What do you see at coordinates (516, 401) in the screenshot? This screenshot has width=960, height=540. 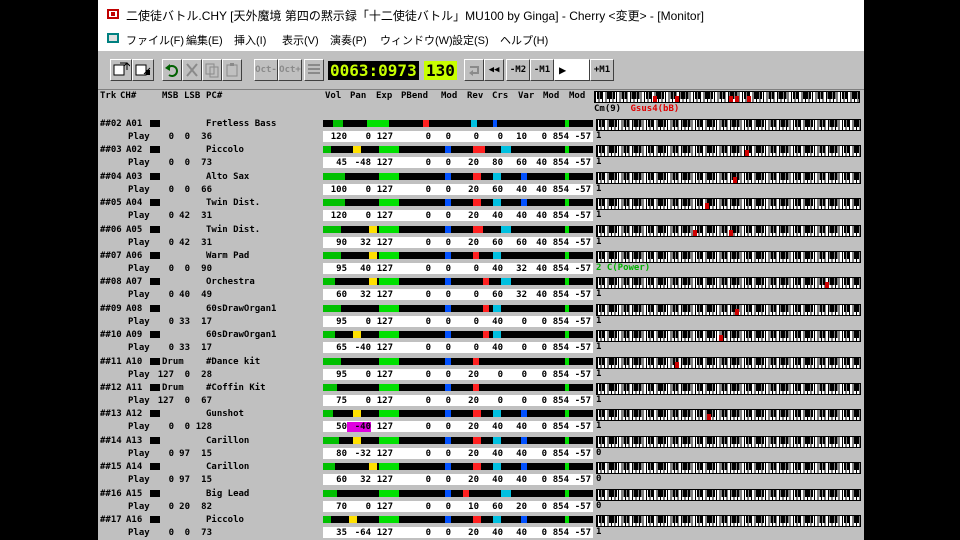 I see `value-var: 0` at bounding box center [516, 401].